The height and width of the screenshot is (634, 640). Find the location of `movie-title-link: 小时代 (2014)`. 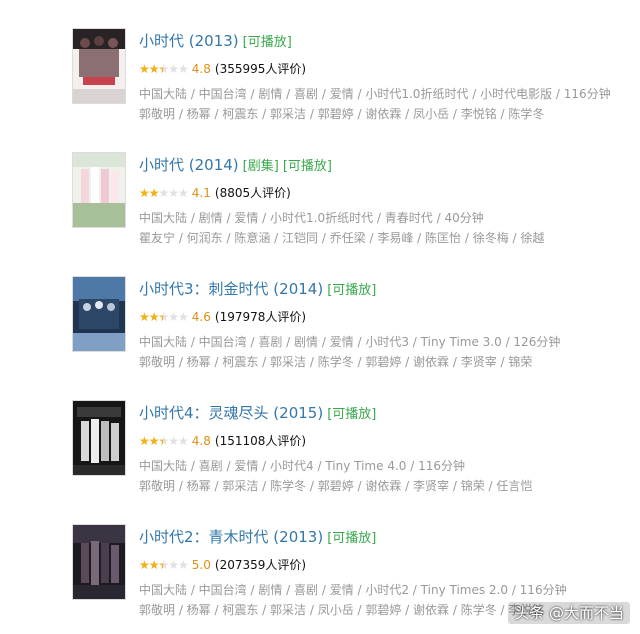

movie-title-link: 小时代 (2014) is located at coordinates (189, 165).